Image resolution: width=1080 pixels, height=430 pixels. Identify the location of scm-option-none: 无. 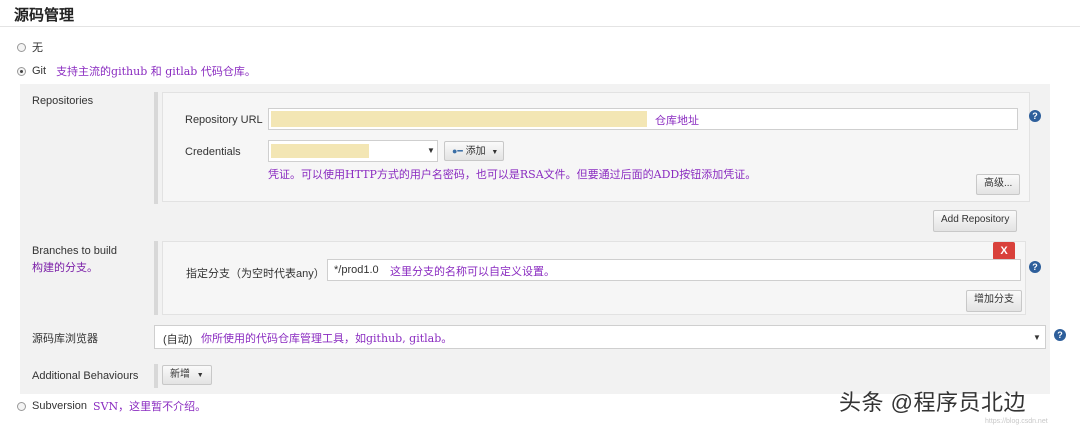
(30, 47).